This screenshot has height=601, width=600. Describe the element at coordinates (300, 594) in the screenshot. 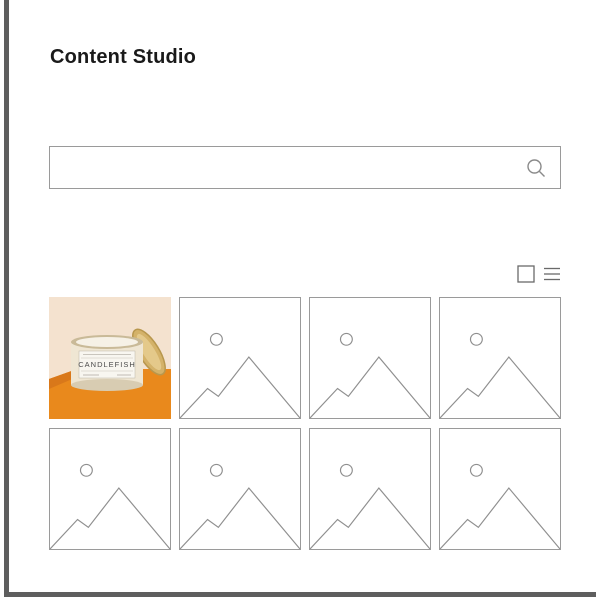

I see `frame-border-bottom` at that location.